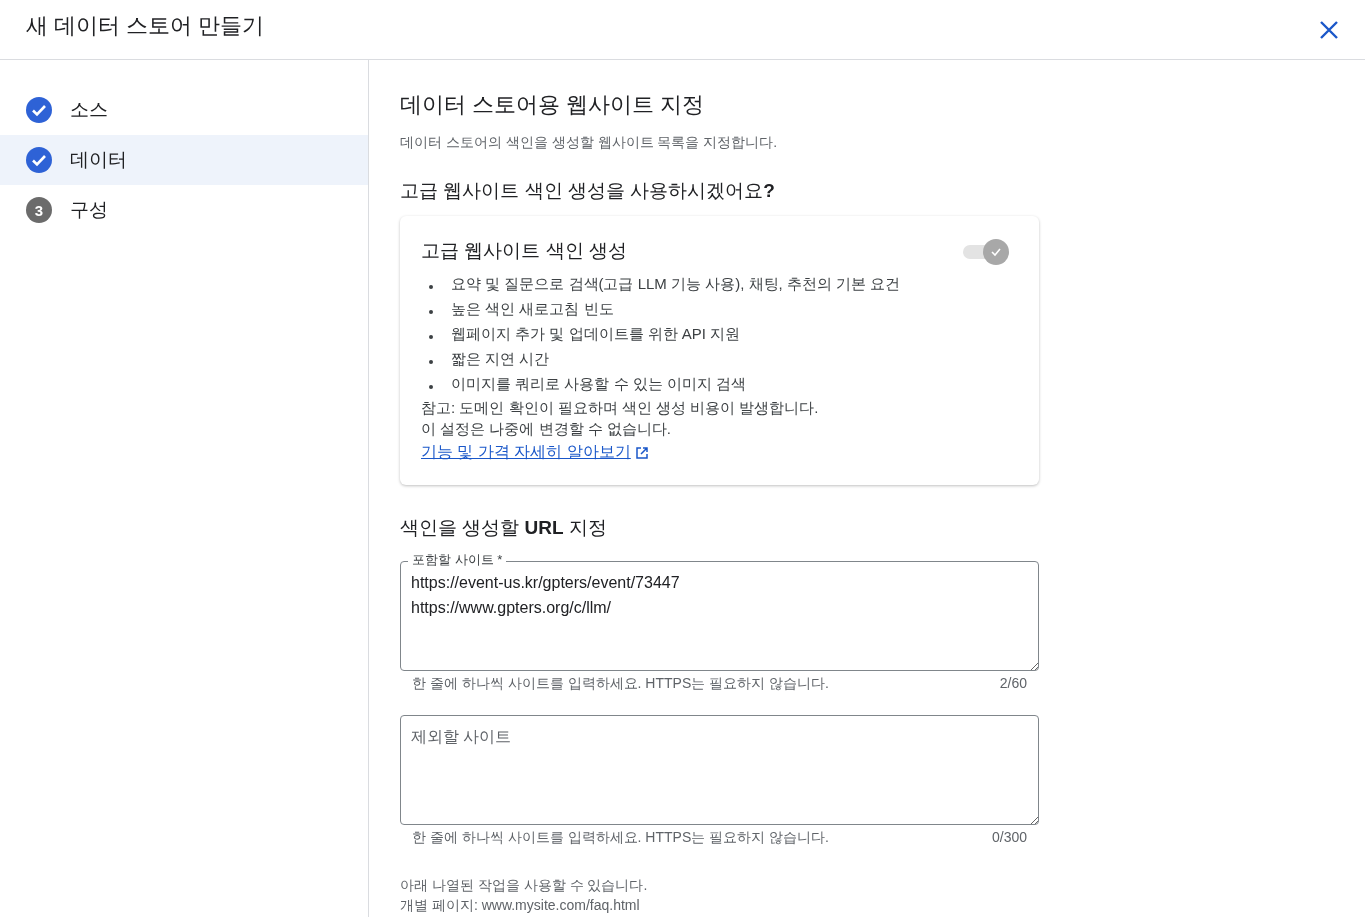 This screenshot has width=1365, height=917. Describe the element at coordinates (1009, 838) in the screenshot. I see `character-count: 0/300` at that location.